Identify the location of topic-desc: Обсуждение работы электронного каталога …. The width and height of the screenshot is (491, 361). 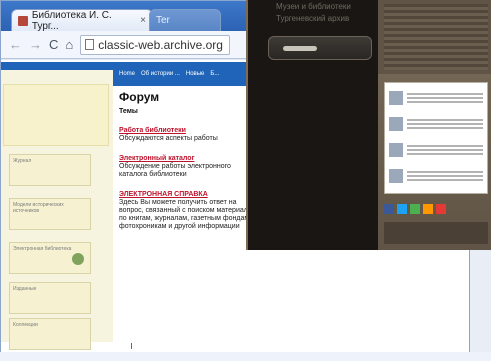
(175, 170).